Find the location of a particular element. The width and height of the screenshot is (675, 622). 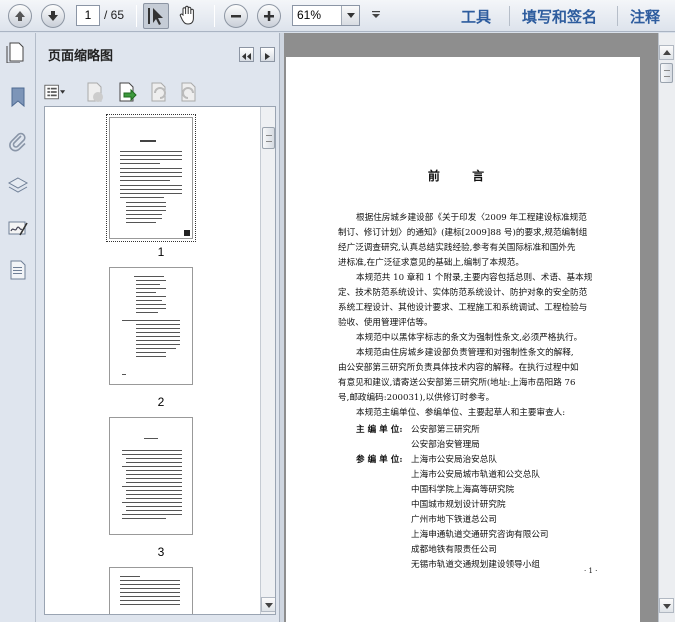

thumbnail-label: 1 is located at coordinates (161, 252).